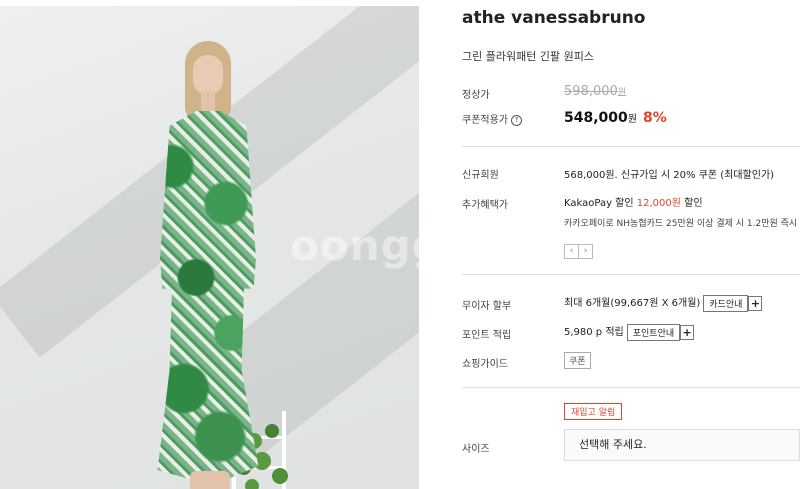 The height and width of the screenshot is (489, 800). What do you see at coordinates (682, 445) in the screenshot?
I see `size-select: 선택해 주세요.` at bounding box center [682, 445].